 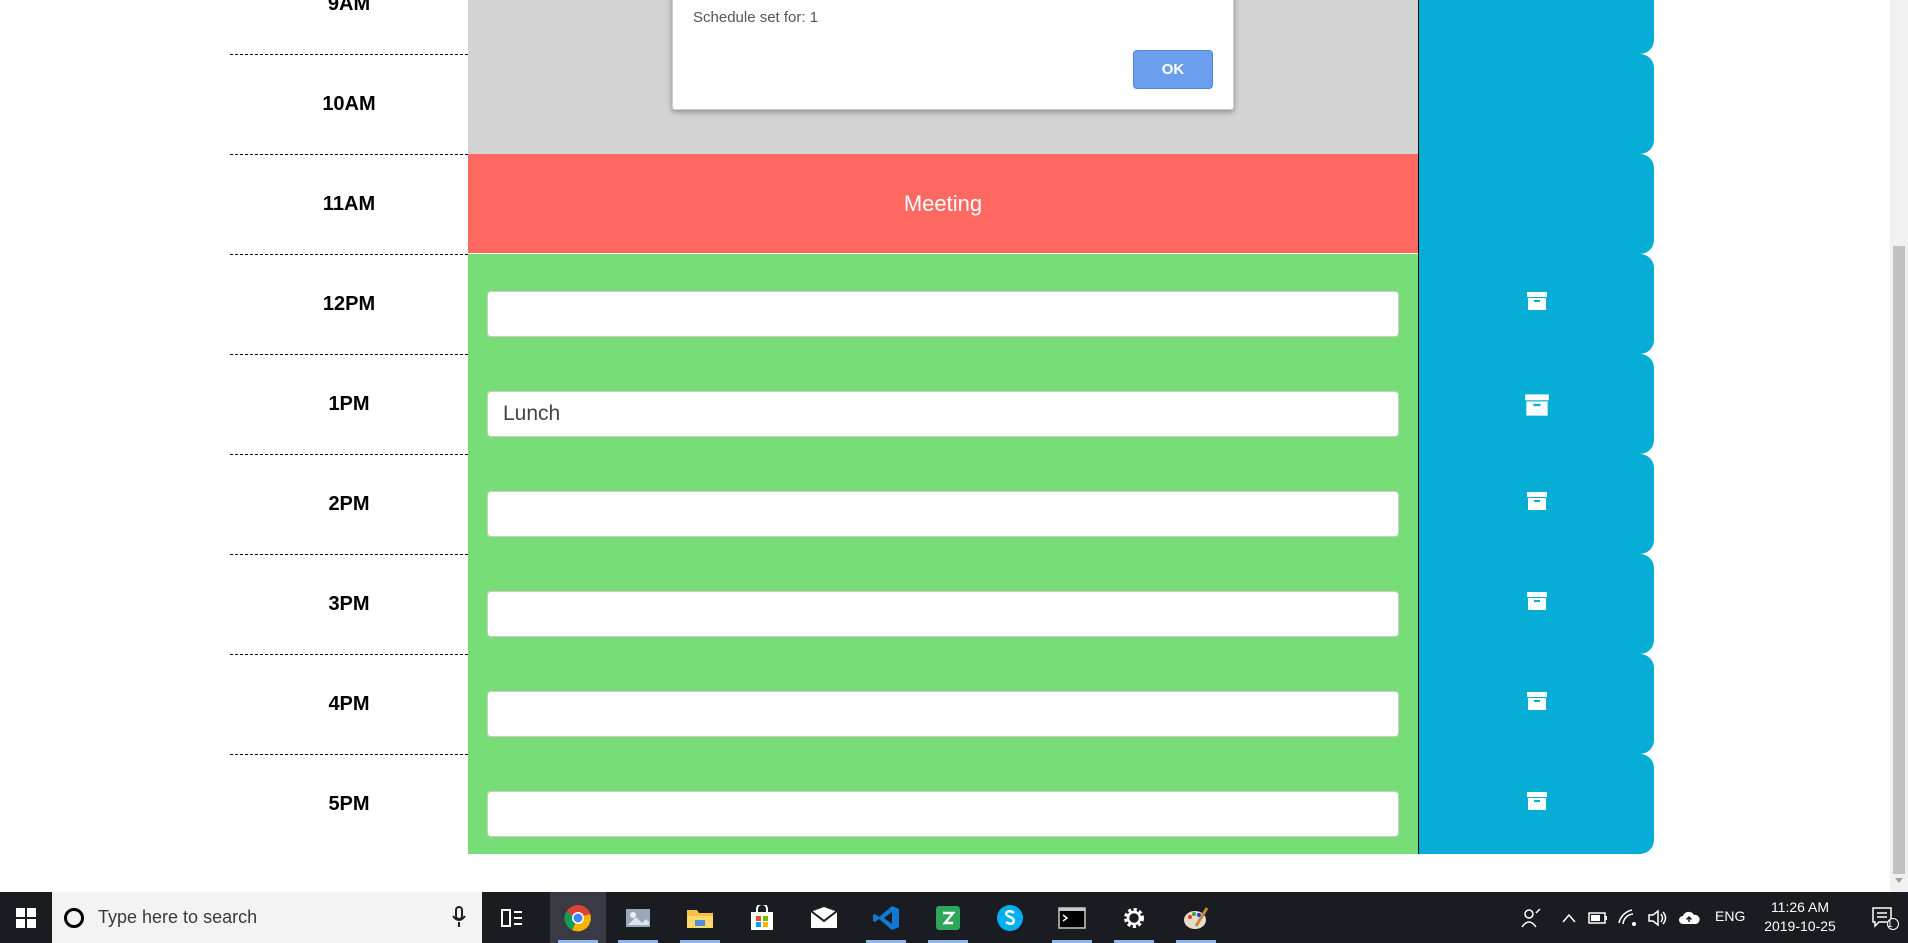 I want to click on notification-count: 1, so click(x=1890, y=924).